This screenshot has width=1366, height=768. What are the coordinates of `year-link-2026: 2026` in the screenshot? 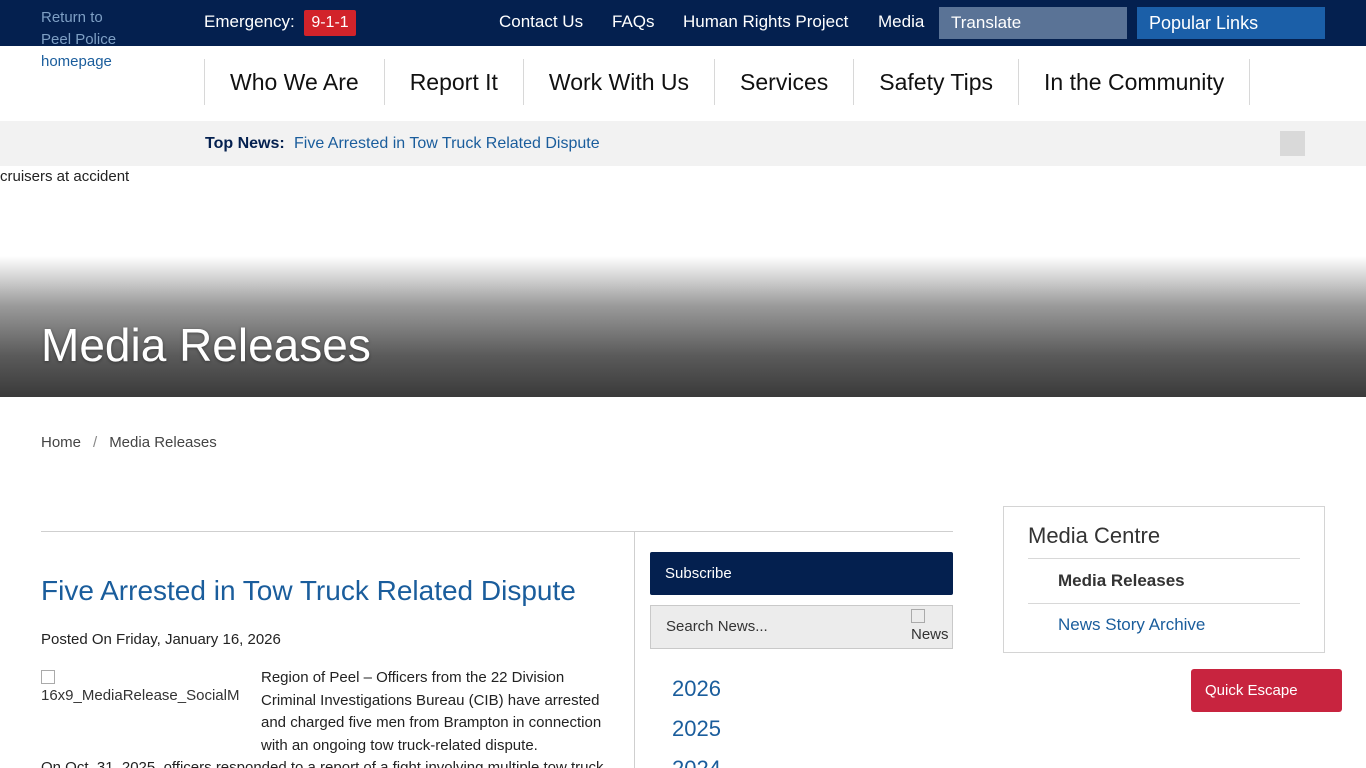 It's located at (696, 689).